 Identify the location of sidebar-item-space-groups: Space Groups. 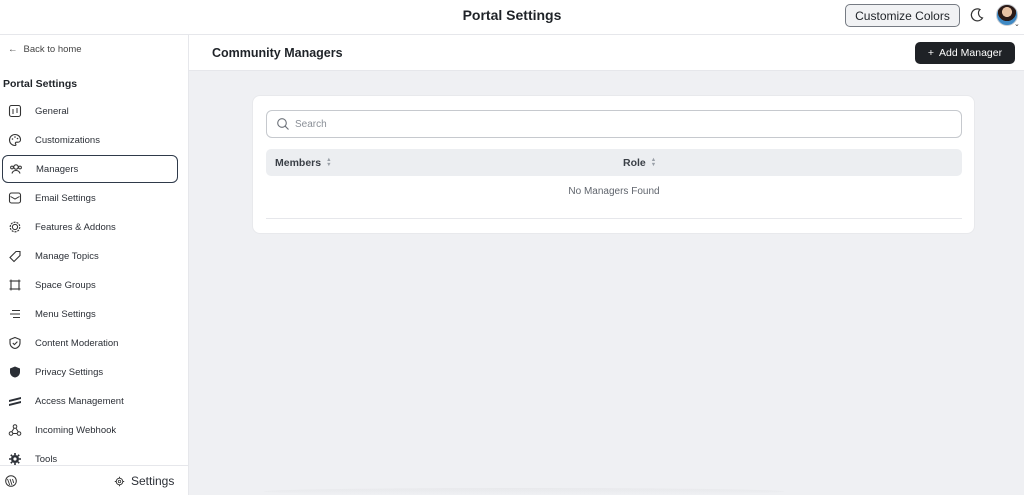
(90, 285).